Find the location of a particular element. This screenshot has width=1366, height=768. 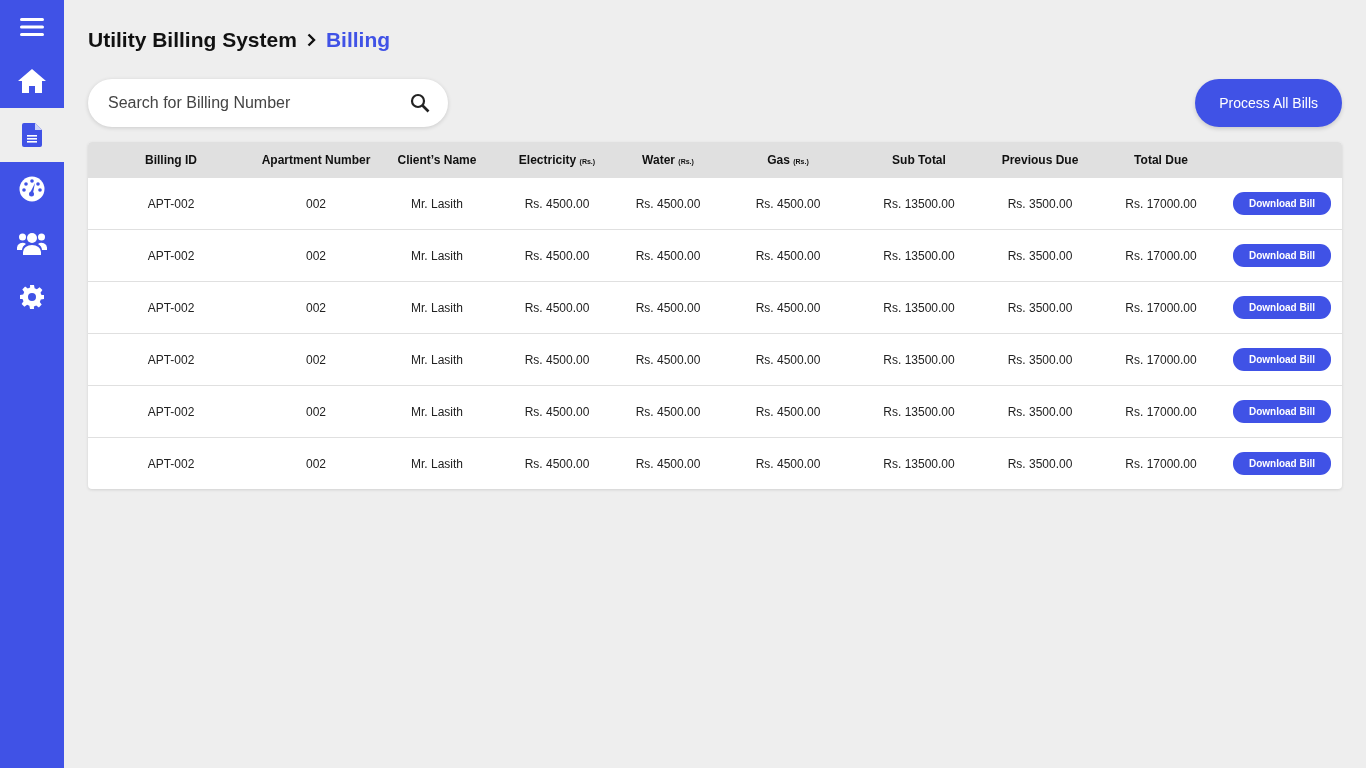

search-icon is located at coordinates (420, 103).